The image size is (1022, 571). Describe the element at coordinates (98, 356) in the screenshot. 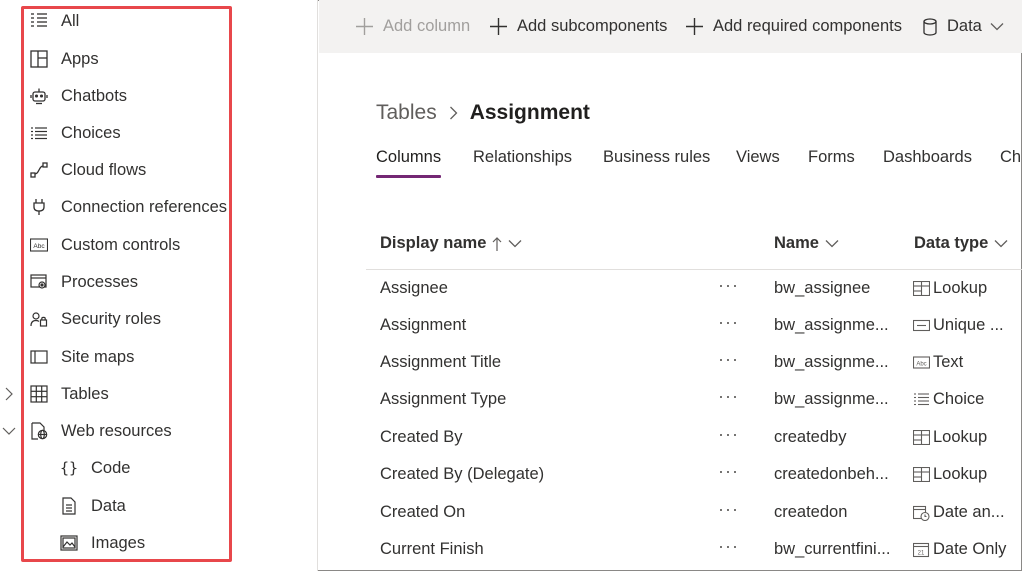

I see `sidebar-item-label: Site maps` at that location.